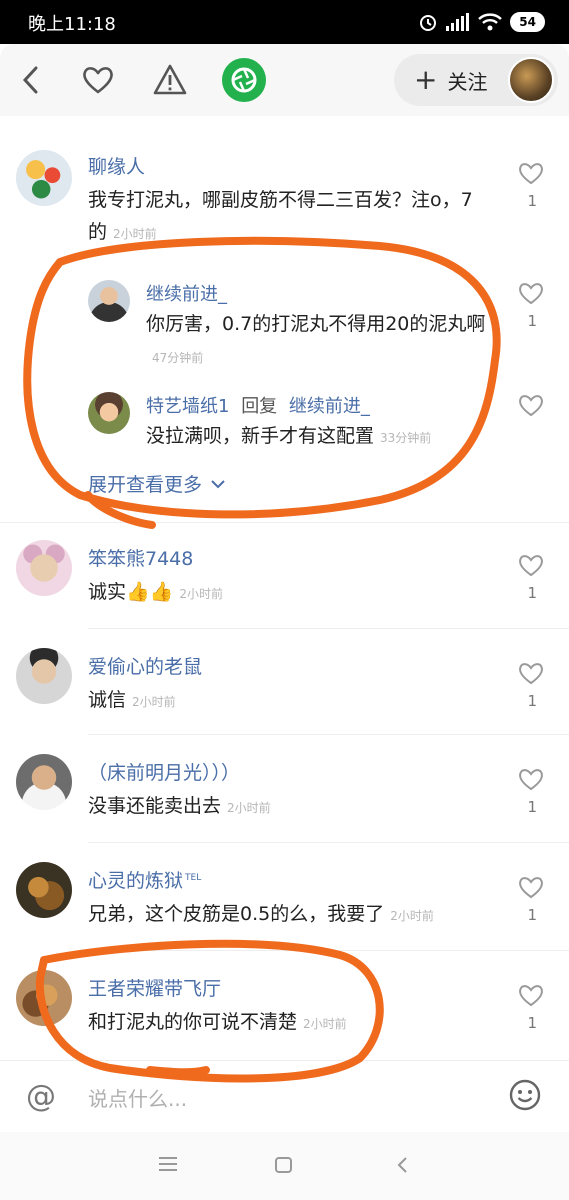 The height and width of the screenshot is (1200, 569). What do you see at coordinates (289, 436) in the screenshot?
I see `reply-text: 没拉满呗，新手才有这配置 33分钟前` at bounding box center [289, 436].